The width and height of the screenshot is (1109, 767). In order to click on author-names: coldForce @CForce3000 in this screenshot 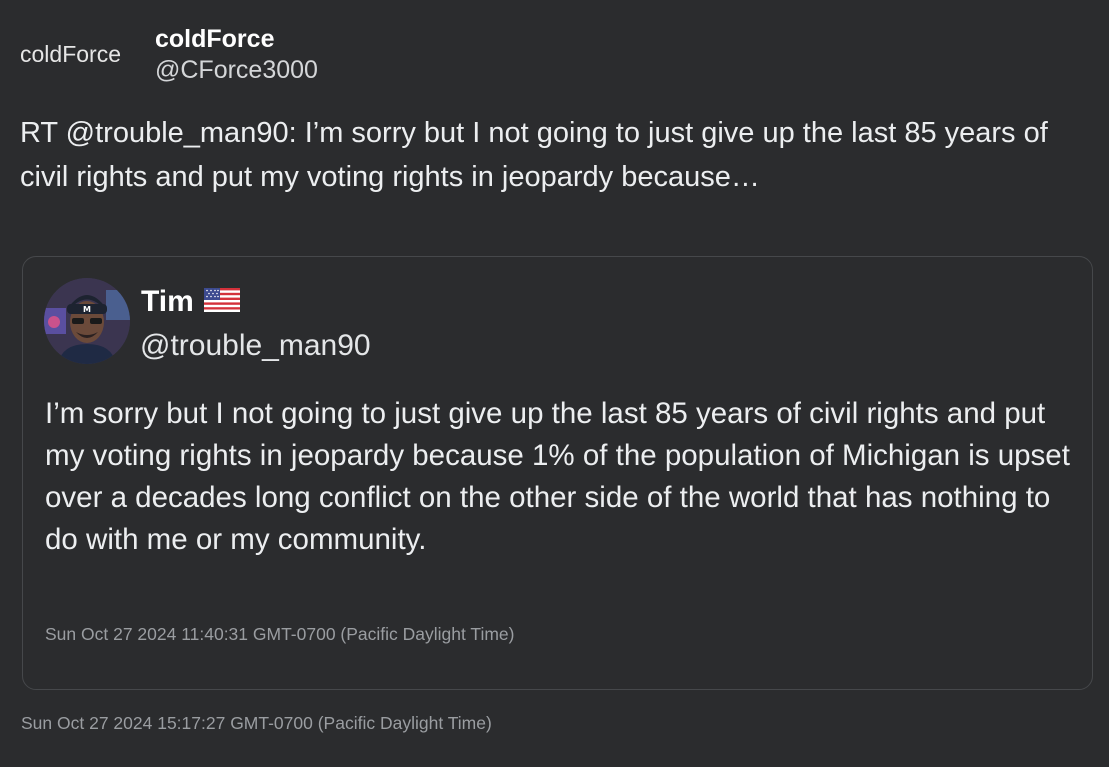, I will do `click(236, 55)`.